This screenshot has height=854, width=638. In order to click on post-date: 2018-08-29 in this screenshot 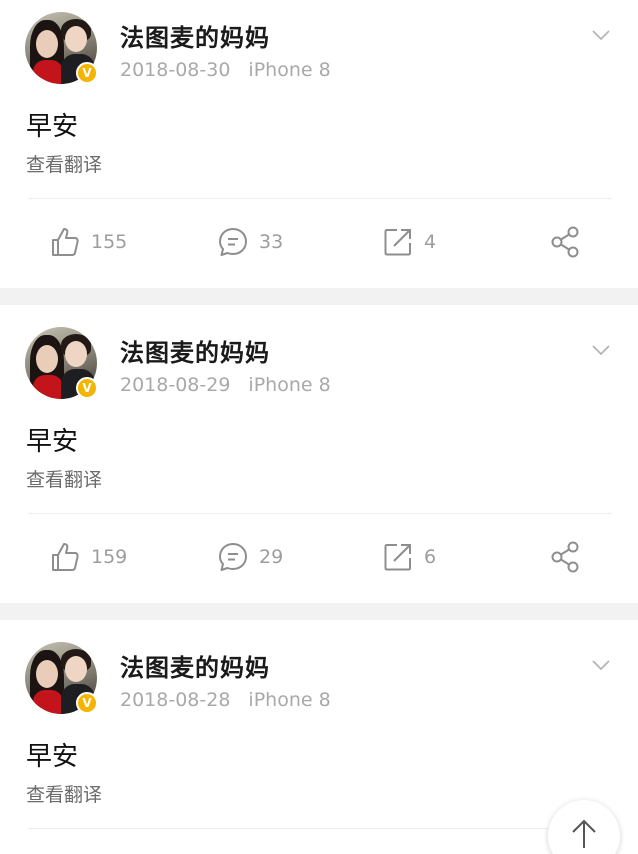, I will do `click(175, 385)`.